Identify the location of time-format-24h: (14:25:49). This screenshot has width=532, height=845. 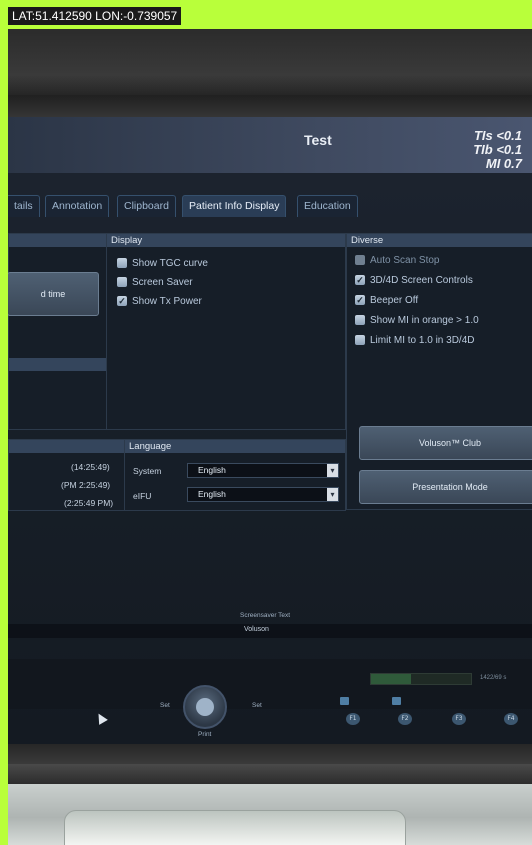
(90, 467).